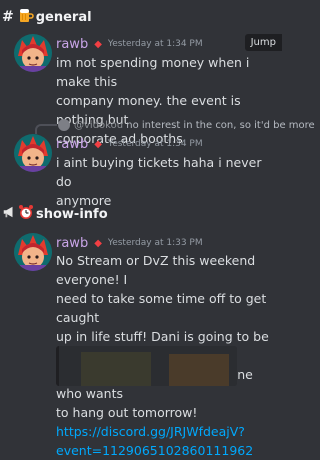 The height and width of the screenshot is (460, 320). I want to click on megaphone-icon, so click(9, 214).